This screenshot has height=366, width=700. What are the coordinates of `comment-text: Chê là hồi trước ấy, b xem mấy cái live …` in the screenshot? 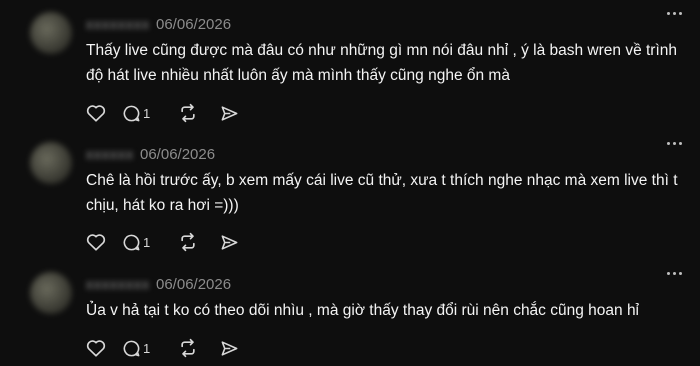 It's located at (382, 193).